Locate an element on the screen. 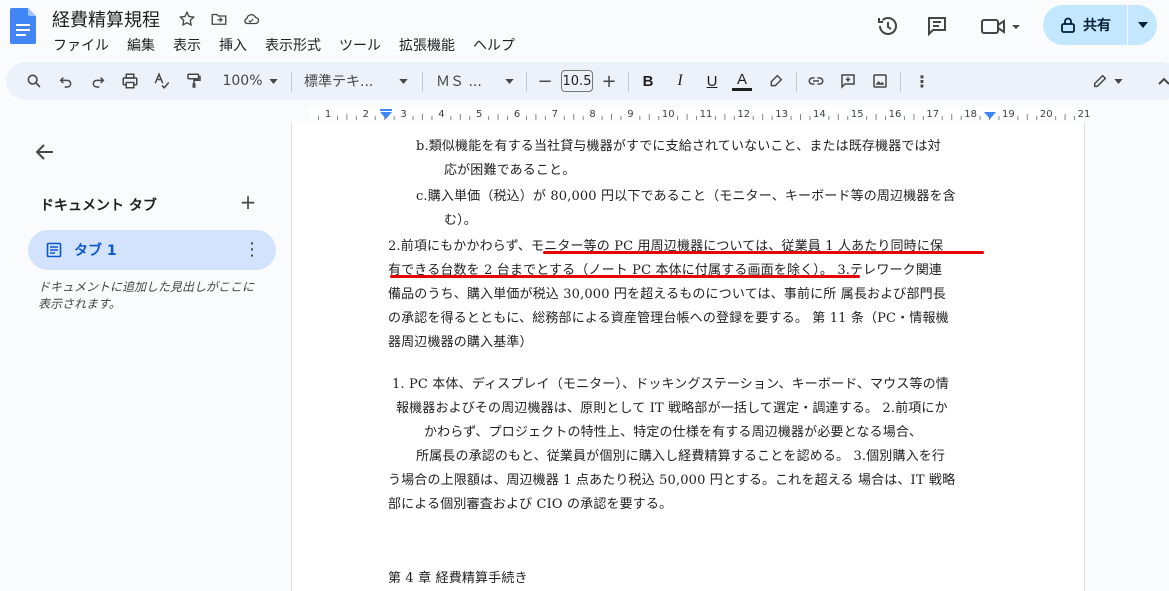 The image size is (1169, 591). ruler-label: 6 is located at coordinates (517, 114).